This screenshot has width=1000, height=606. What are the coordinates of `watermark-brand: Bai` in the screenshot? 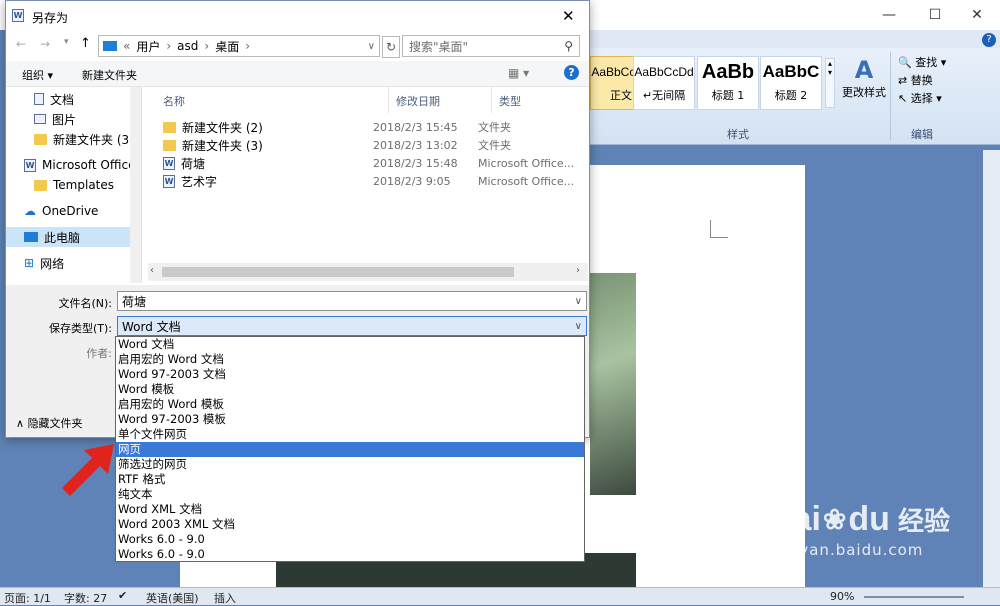 It's located at (794, 519).